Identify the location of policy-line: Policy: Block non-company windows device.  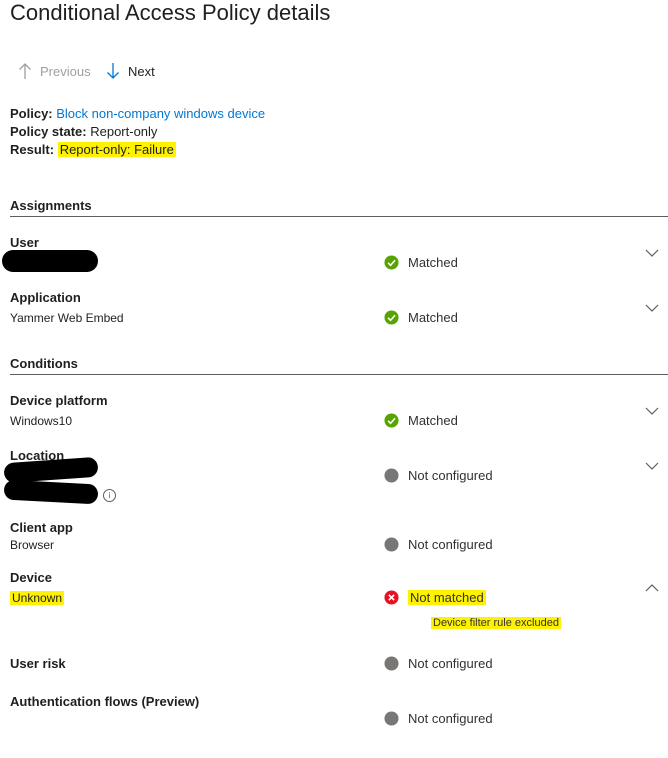
(137, 113).